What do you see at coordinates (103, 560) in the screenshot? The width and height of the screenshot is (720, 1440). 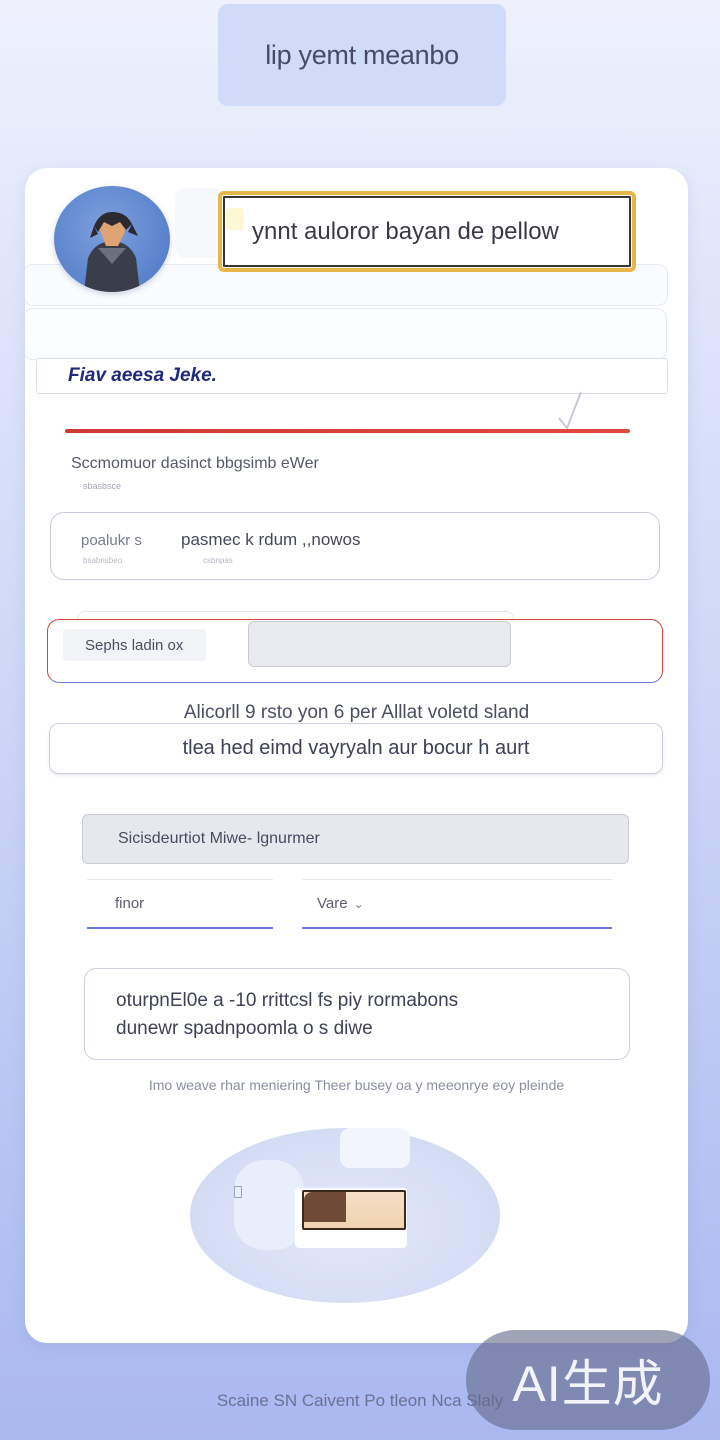 I see `detail-field-hint: bsabnsbeo` at bounding box center [103, 560].